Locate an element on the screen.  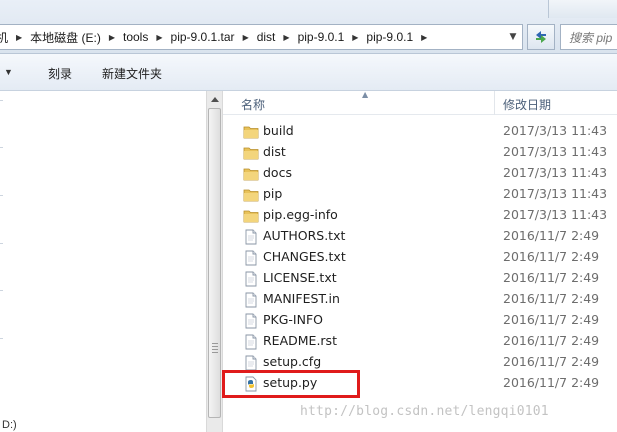
file-name: setup.cfg is located at coordinates (292, 361).